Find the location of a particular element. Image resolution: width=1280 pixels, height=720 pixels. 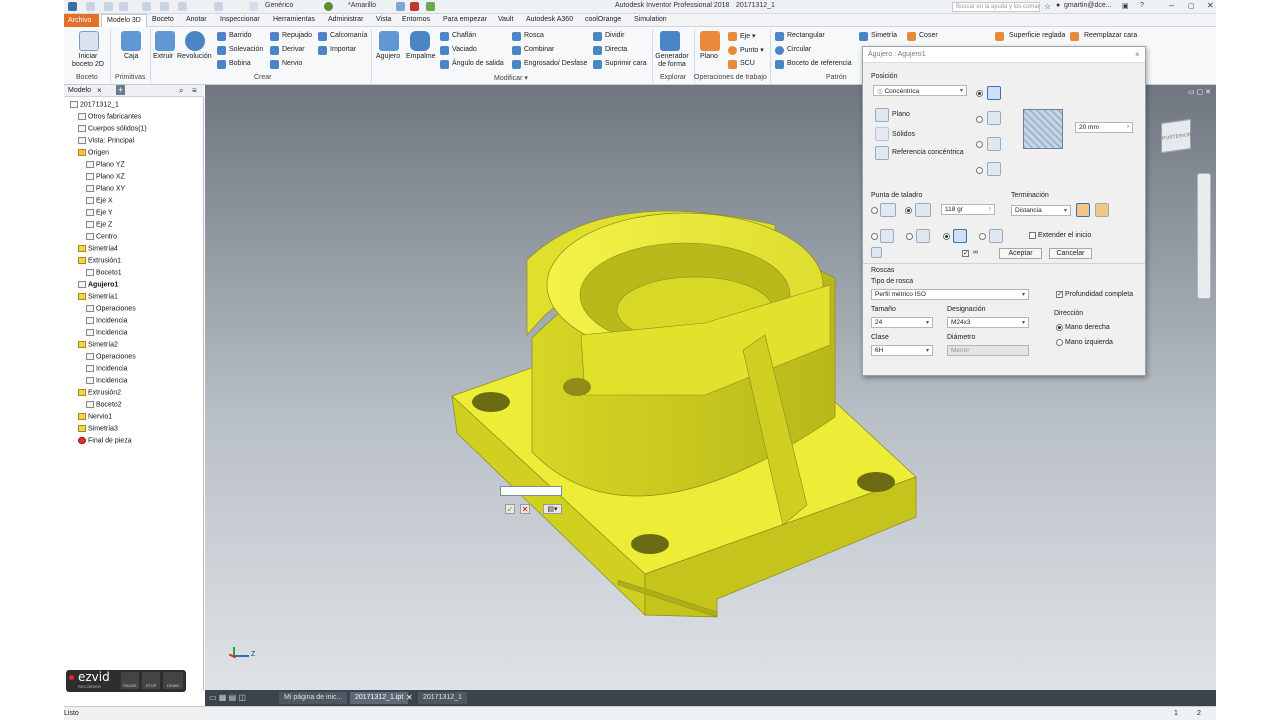

rectangular-pattern-button: Rectangular is located at coordinates (806, 35).